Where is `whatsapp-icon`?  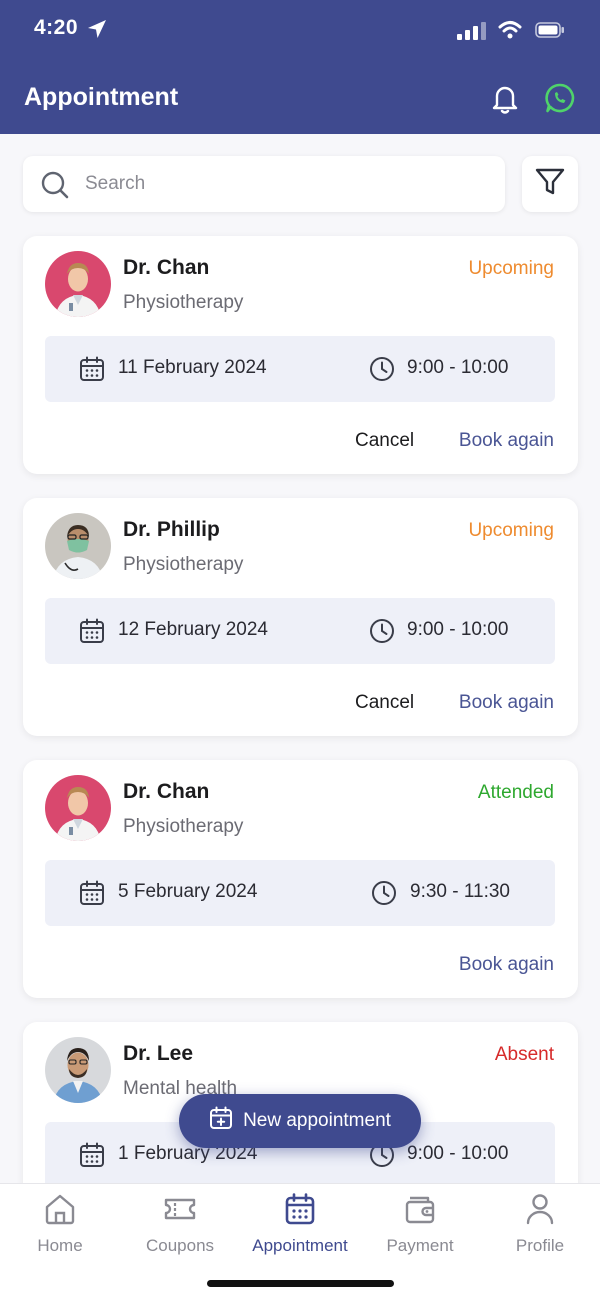 whatsapp-icon is located at coordinates (560, 100).